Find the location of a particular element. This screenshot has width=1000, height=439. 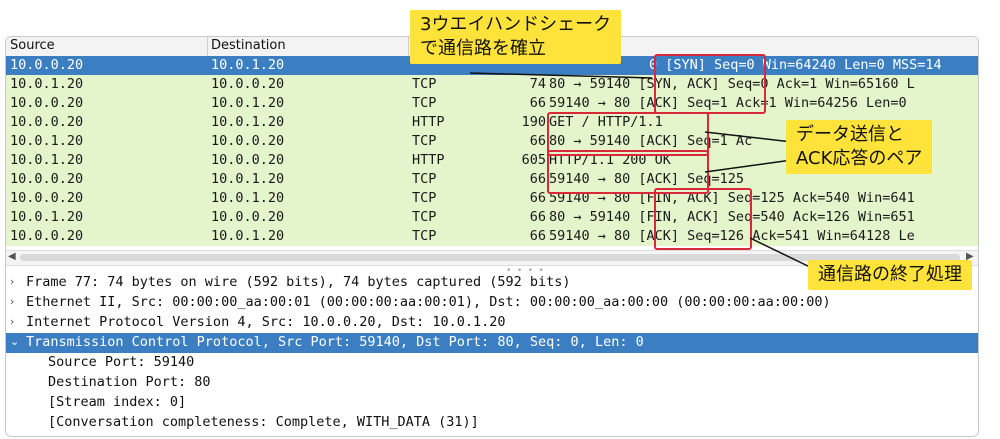

data-ack-callout: データ送信と ACK応答のペア is located at coordinates (859, 147).